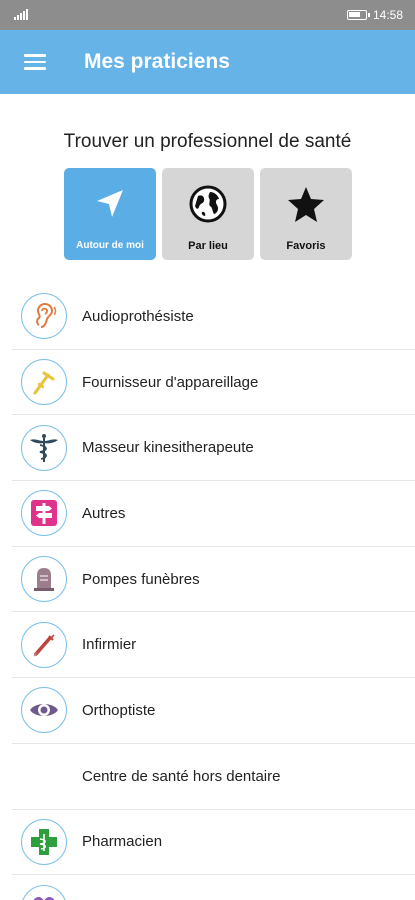 The height and width of the screenshot is (900, 415). Describe the element at coordinates (170, 382) in the screenshot. I see `list-item-label: Fournisseur d'appareillage` at that location.